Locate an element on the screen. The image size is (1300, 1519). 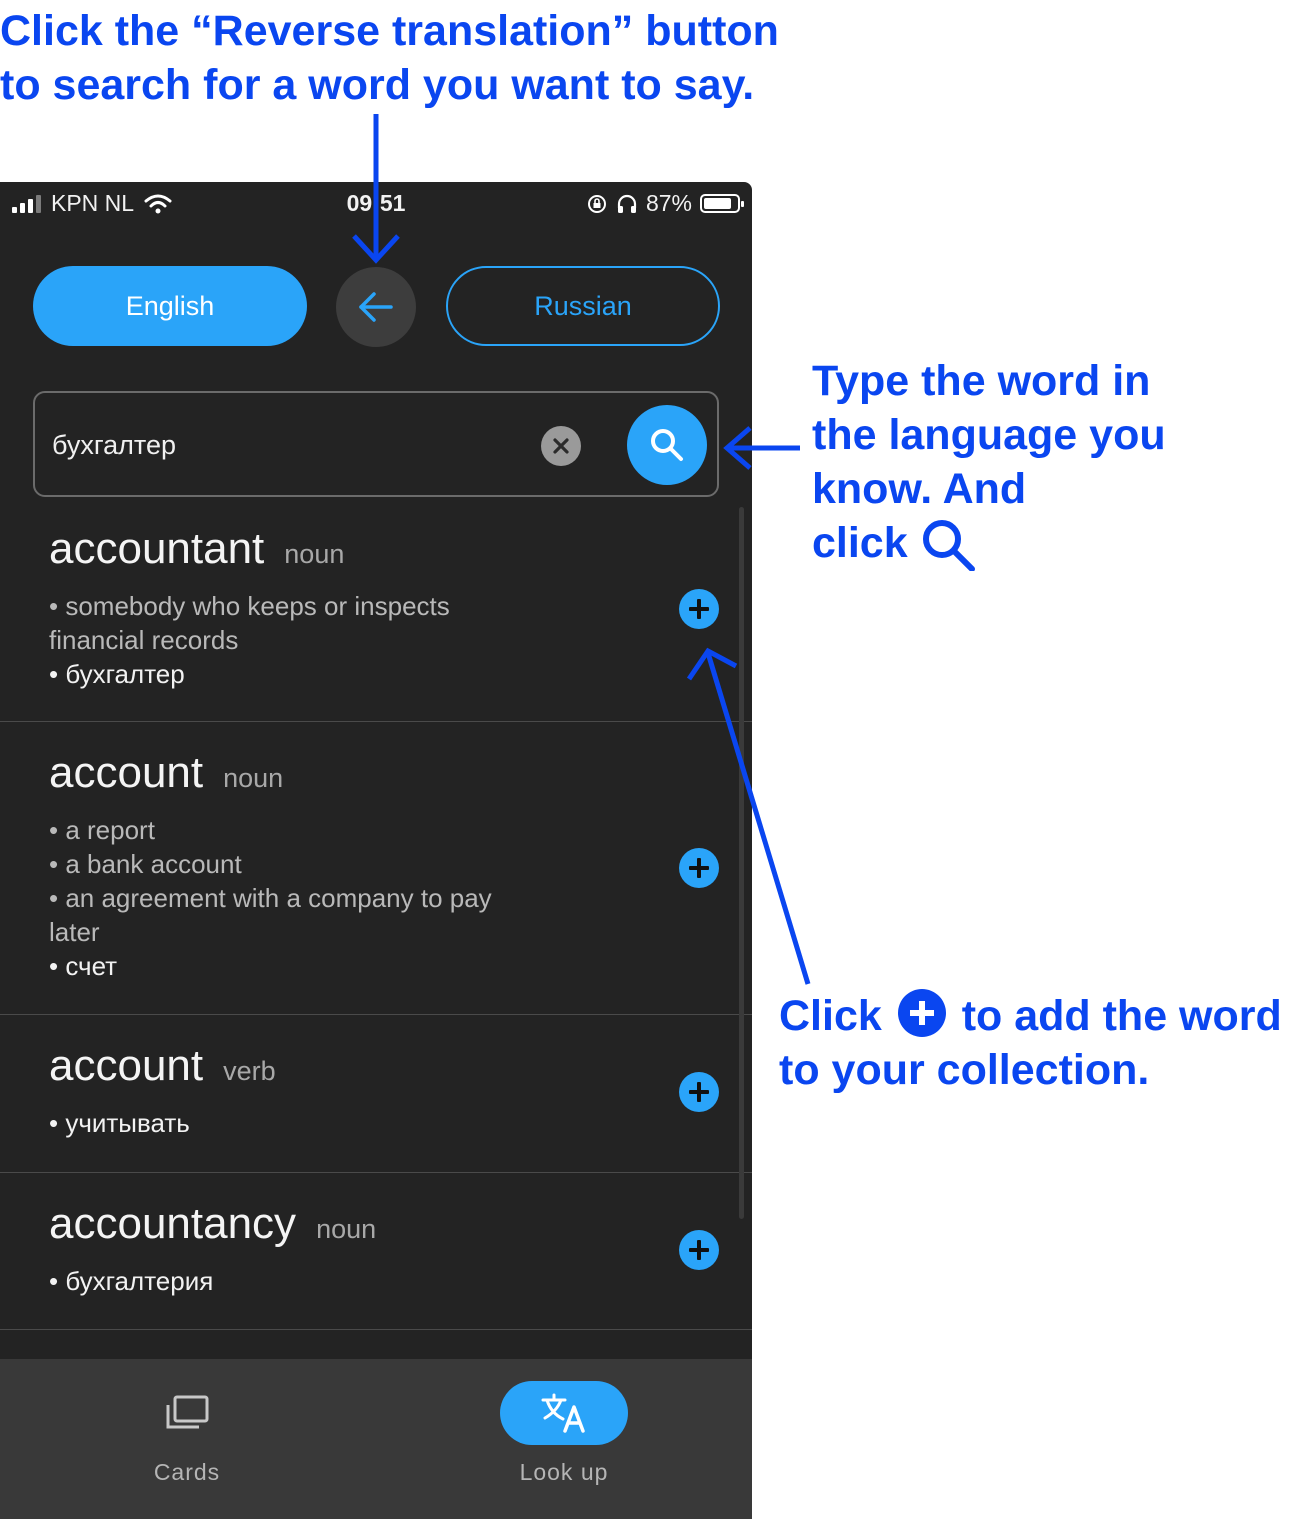
result-word: accountancy is located at coordinates (173, 1223).